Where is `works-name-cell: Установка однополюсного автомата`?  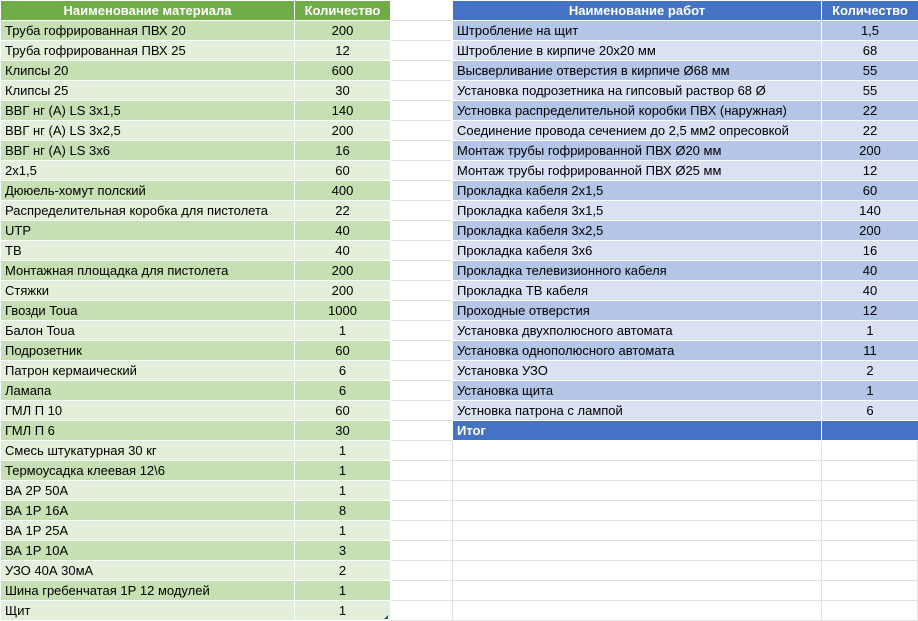 works-name-cell: Установка однополюсного автомата is located at coordinates (637, 350).